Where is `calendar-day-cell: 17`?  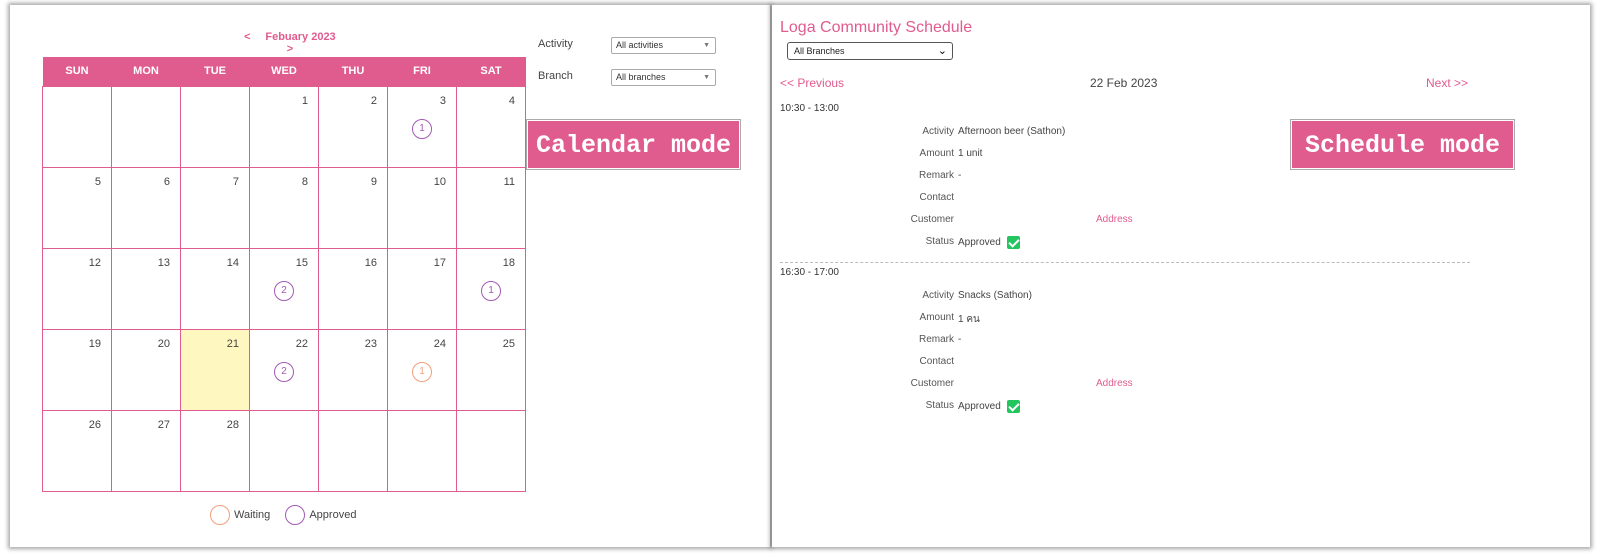 calendar-day-cell: 17 is located at coordinates (422, 288).